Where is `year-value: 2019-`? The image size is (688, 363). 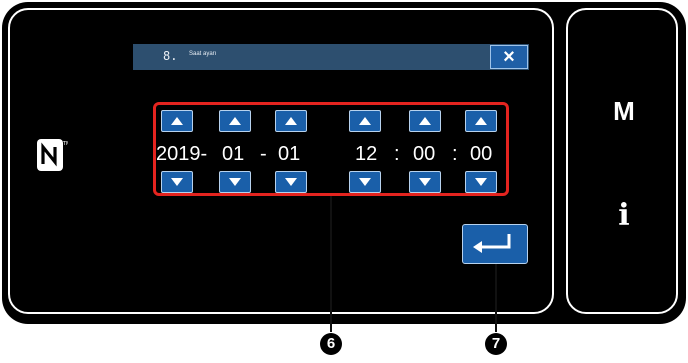 year-value: 2019- is located at coordinates (182, 154).